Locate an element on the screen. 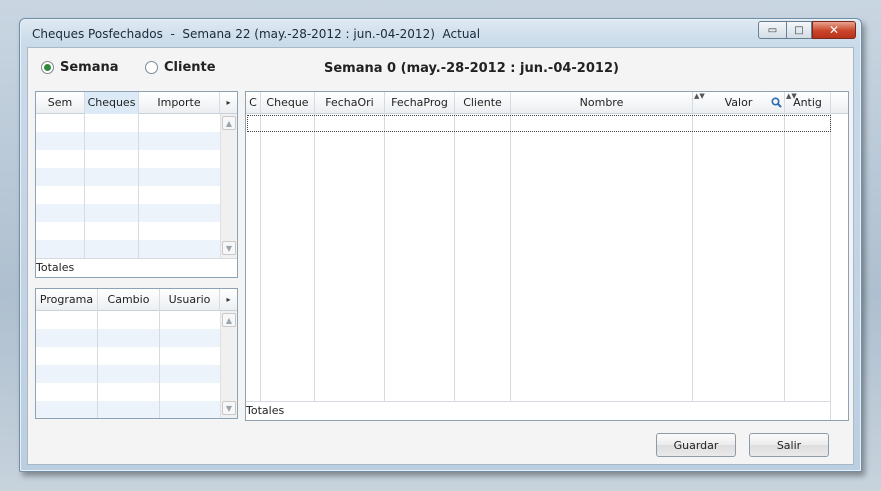 The image size is (881, 491). maximize-button: □ is located at coordinates (799, 30).